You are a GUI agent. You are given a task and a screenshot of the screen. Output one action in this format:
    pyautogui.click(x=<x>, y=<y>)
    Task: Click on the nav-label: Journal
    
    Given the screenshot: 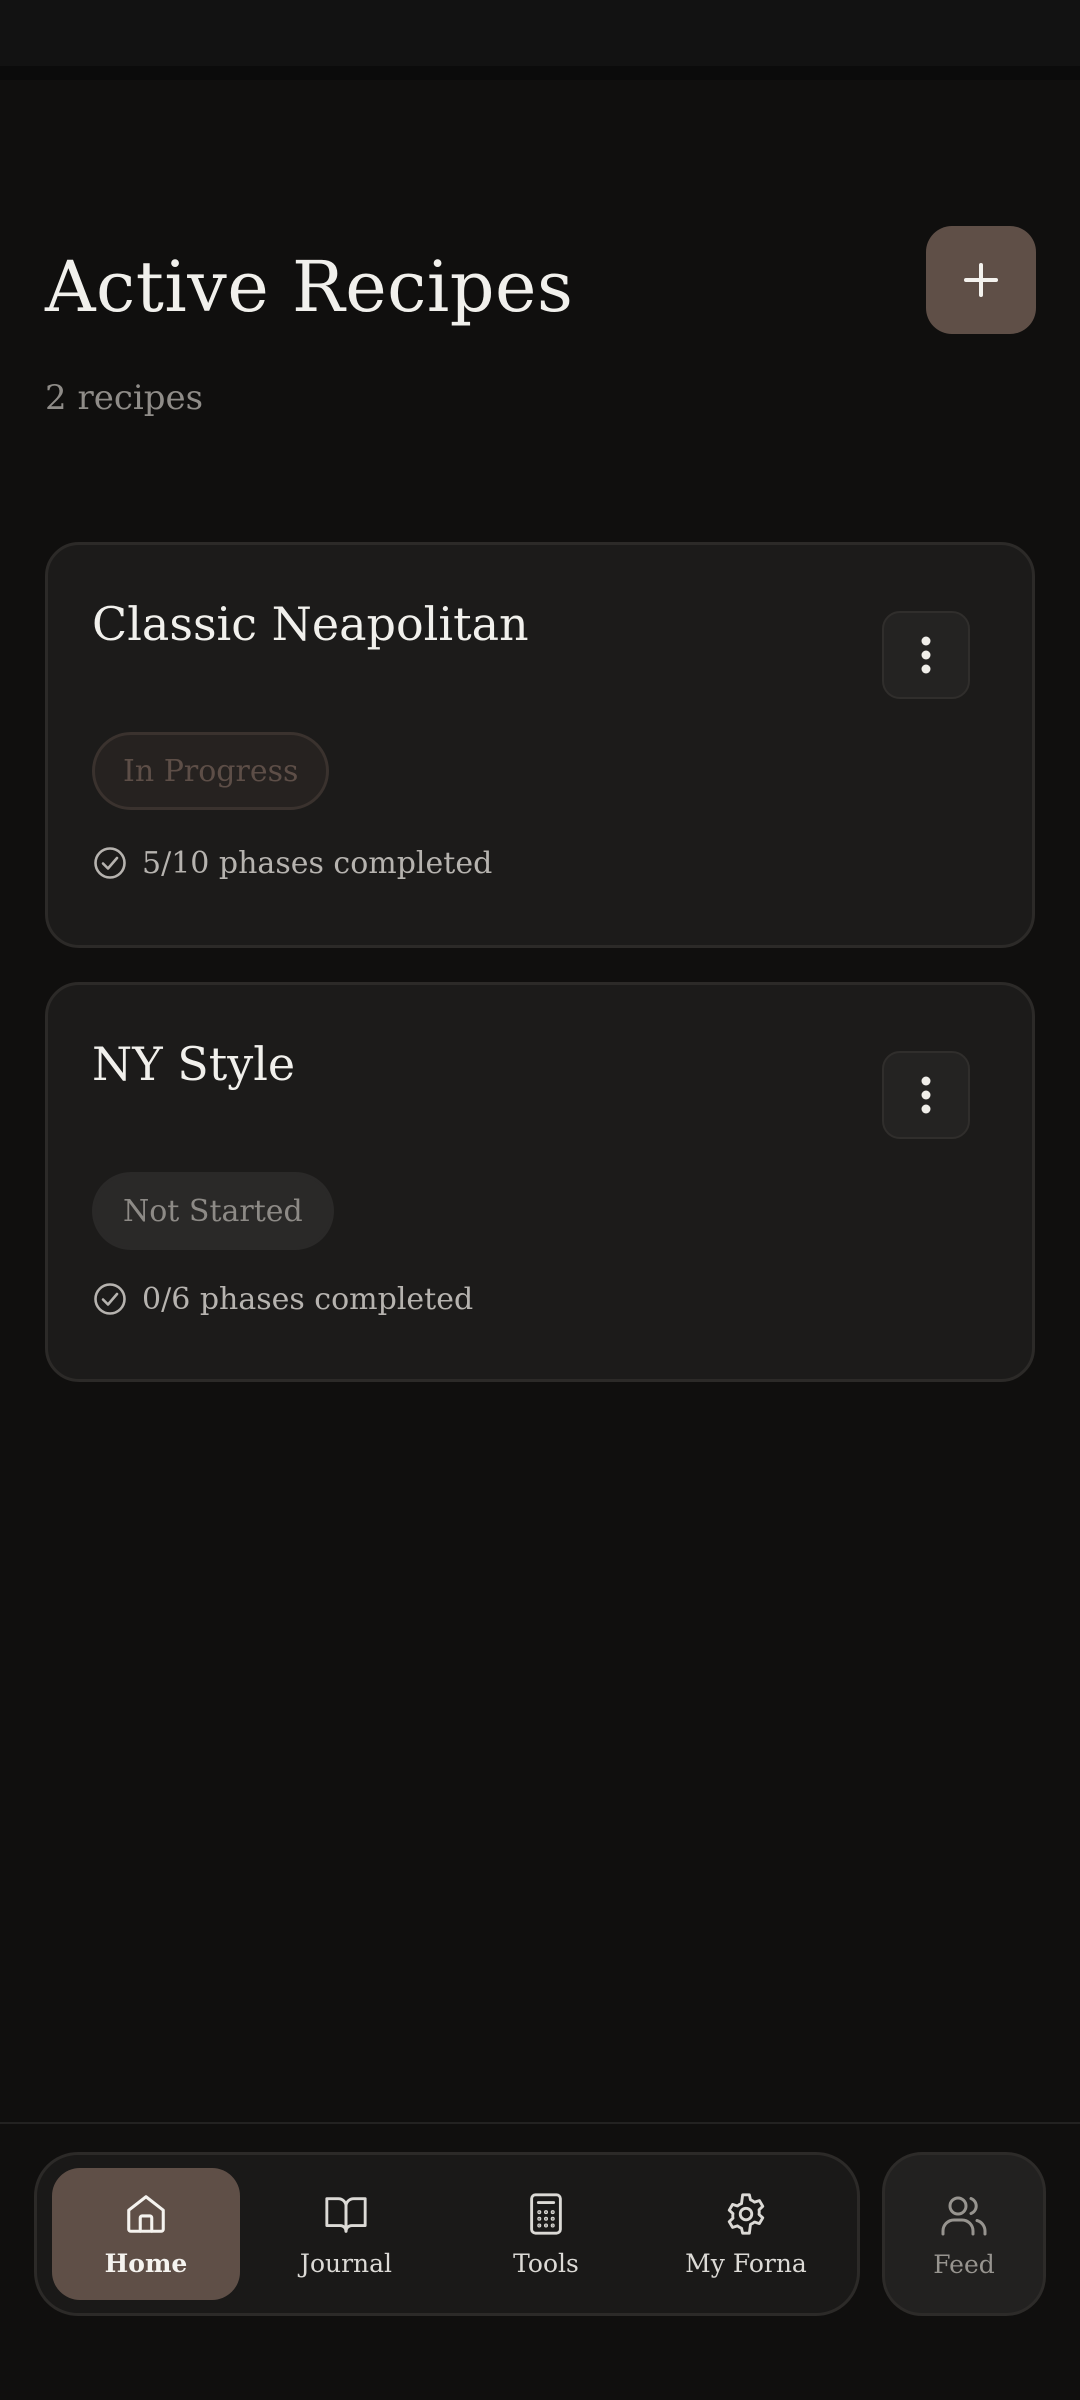 What is the action you would take?
    pyautogui.click(x=346, y=2263)
    